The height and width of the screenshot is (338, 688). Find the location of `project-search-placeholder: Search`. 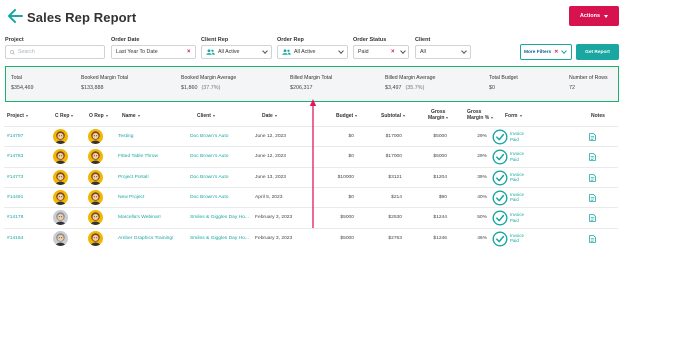

project-search-placeholder: Search is located at coordinates (26, 52).